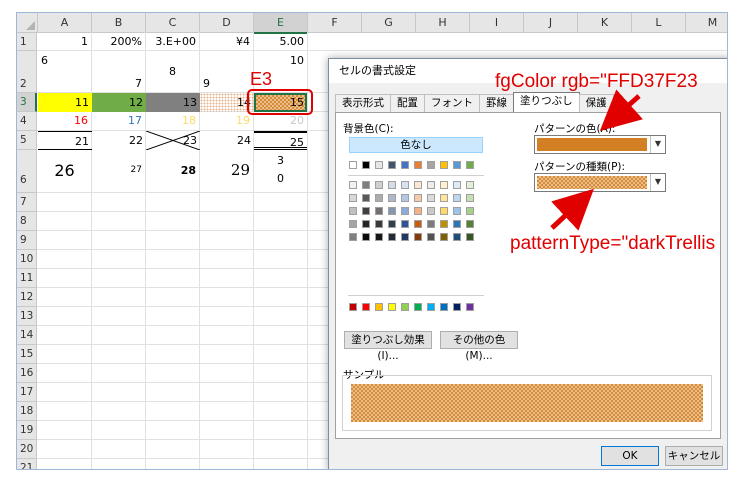 The width and height of the screenshot is (745, 484). I want to click on arrow-to-pattern-type, so click(572, 209).